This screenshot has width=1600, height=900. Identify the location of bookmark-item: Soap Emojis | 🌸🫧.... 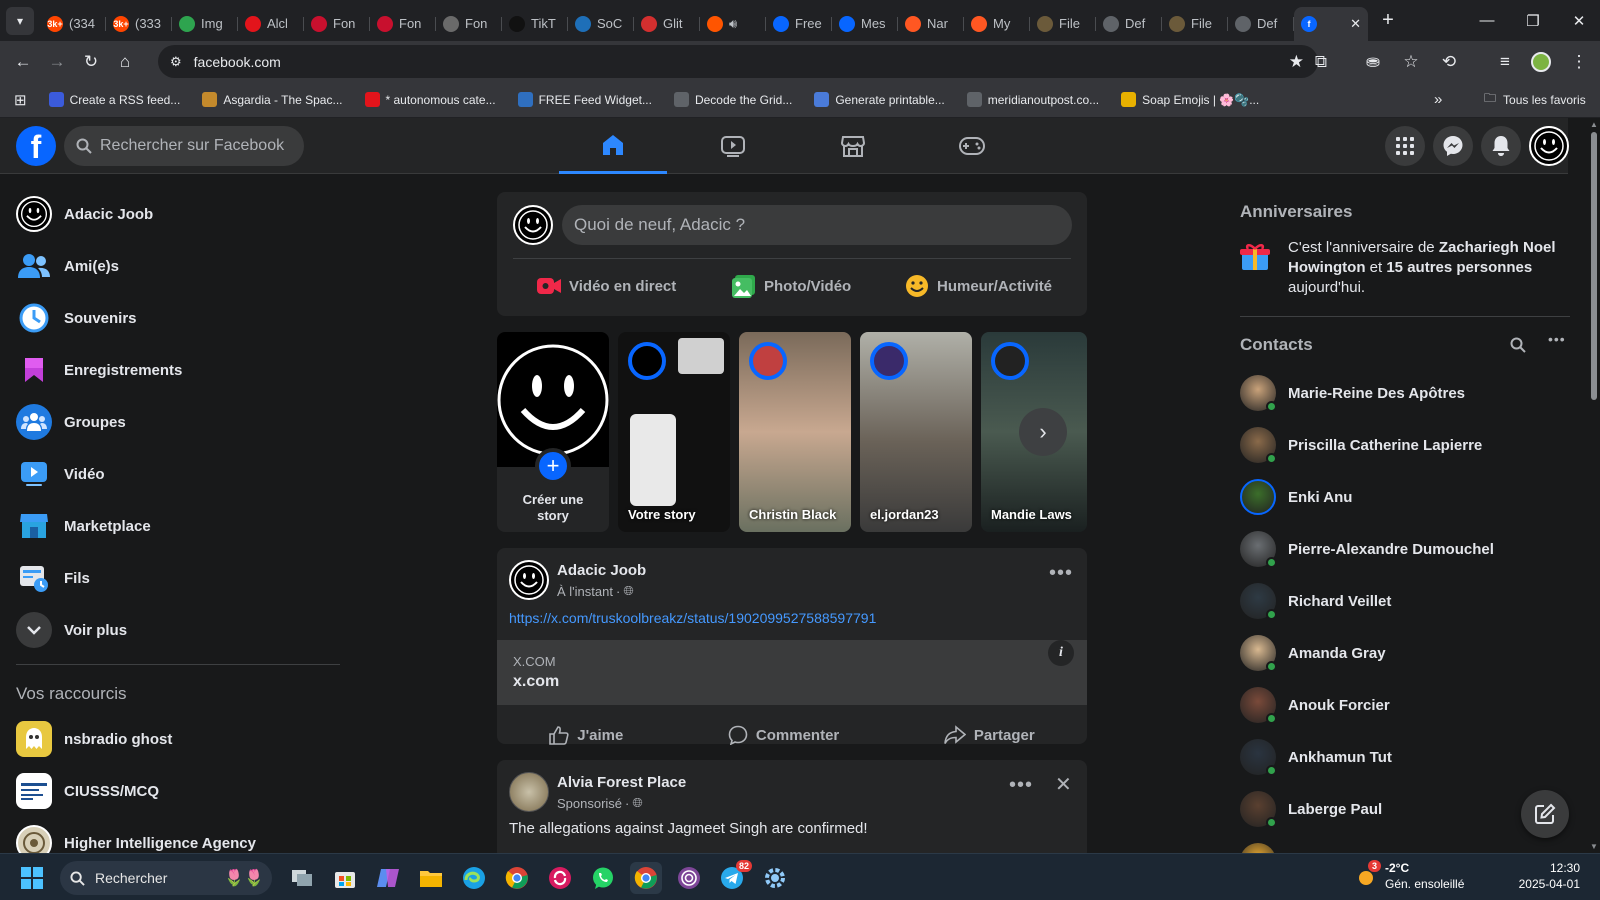
(1190, 99).